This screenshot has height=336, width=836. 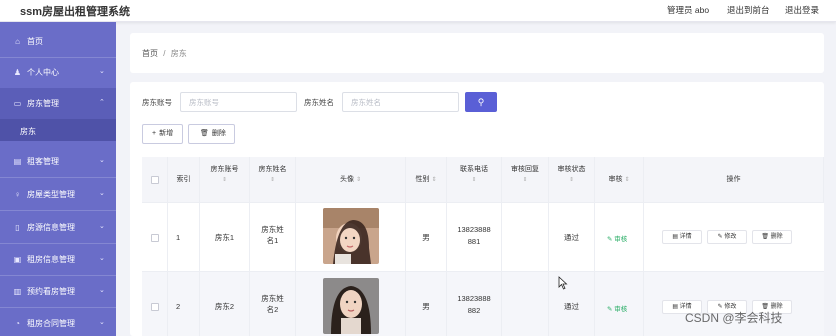 I want to click on sidebar-divider, so click(x=58, y=210).